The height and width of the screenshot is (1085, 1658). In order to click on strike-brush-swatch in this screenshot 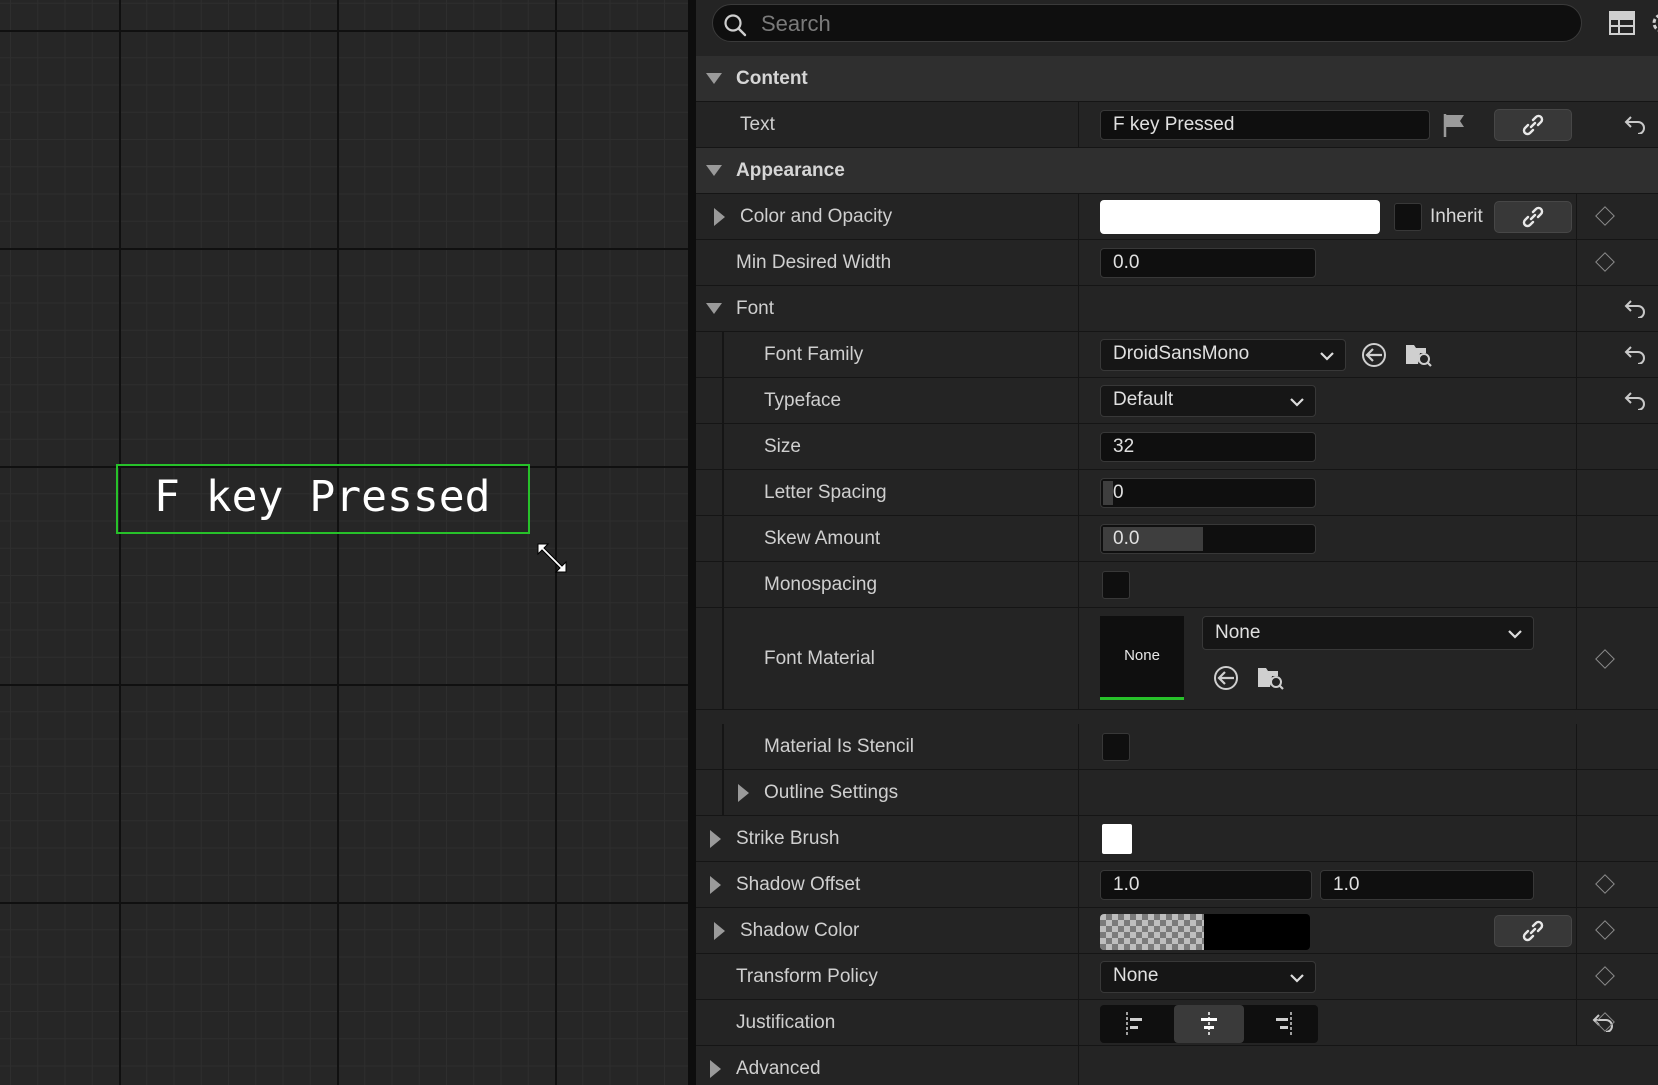, I will do `click(1117, 839)`.